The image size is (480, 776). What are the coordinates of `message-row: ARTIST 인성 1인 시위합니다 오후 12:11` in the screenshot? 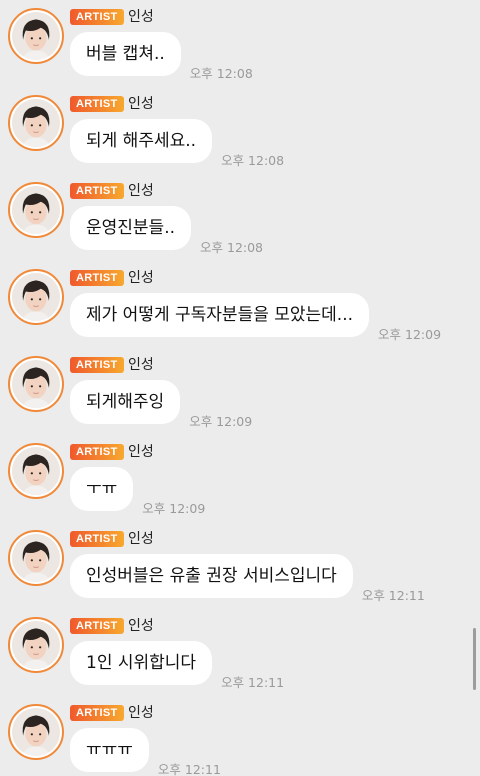 It's located at (240, 656).